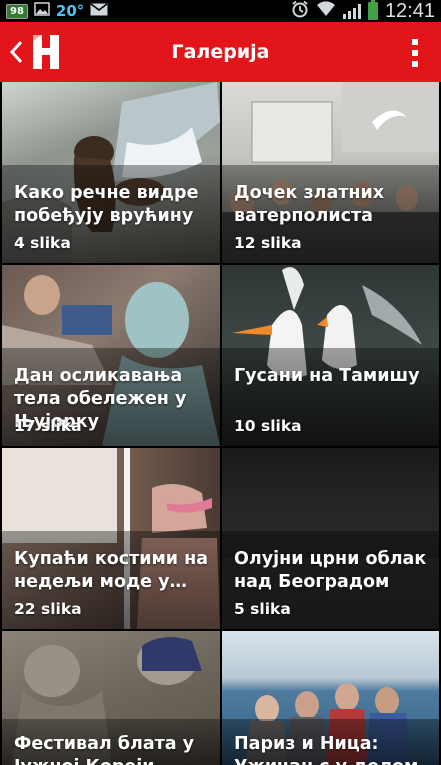  What do you see at coordinates (372, 10) in the screenshot?
I see `battery-icon` at bounding box center [372, 10].